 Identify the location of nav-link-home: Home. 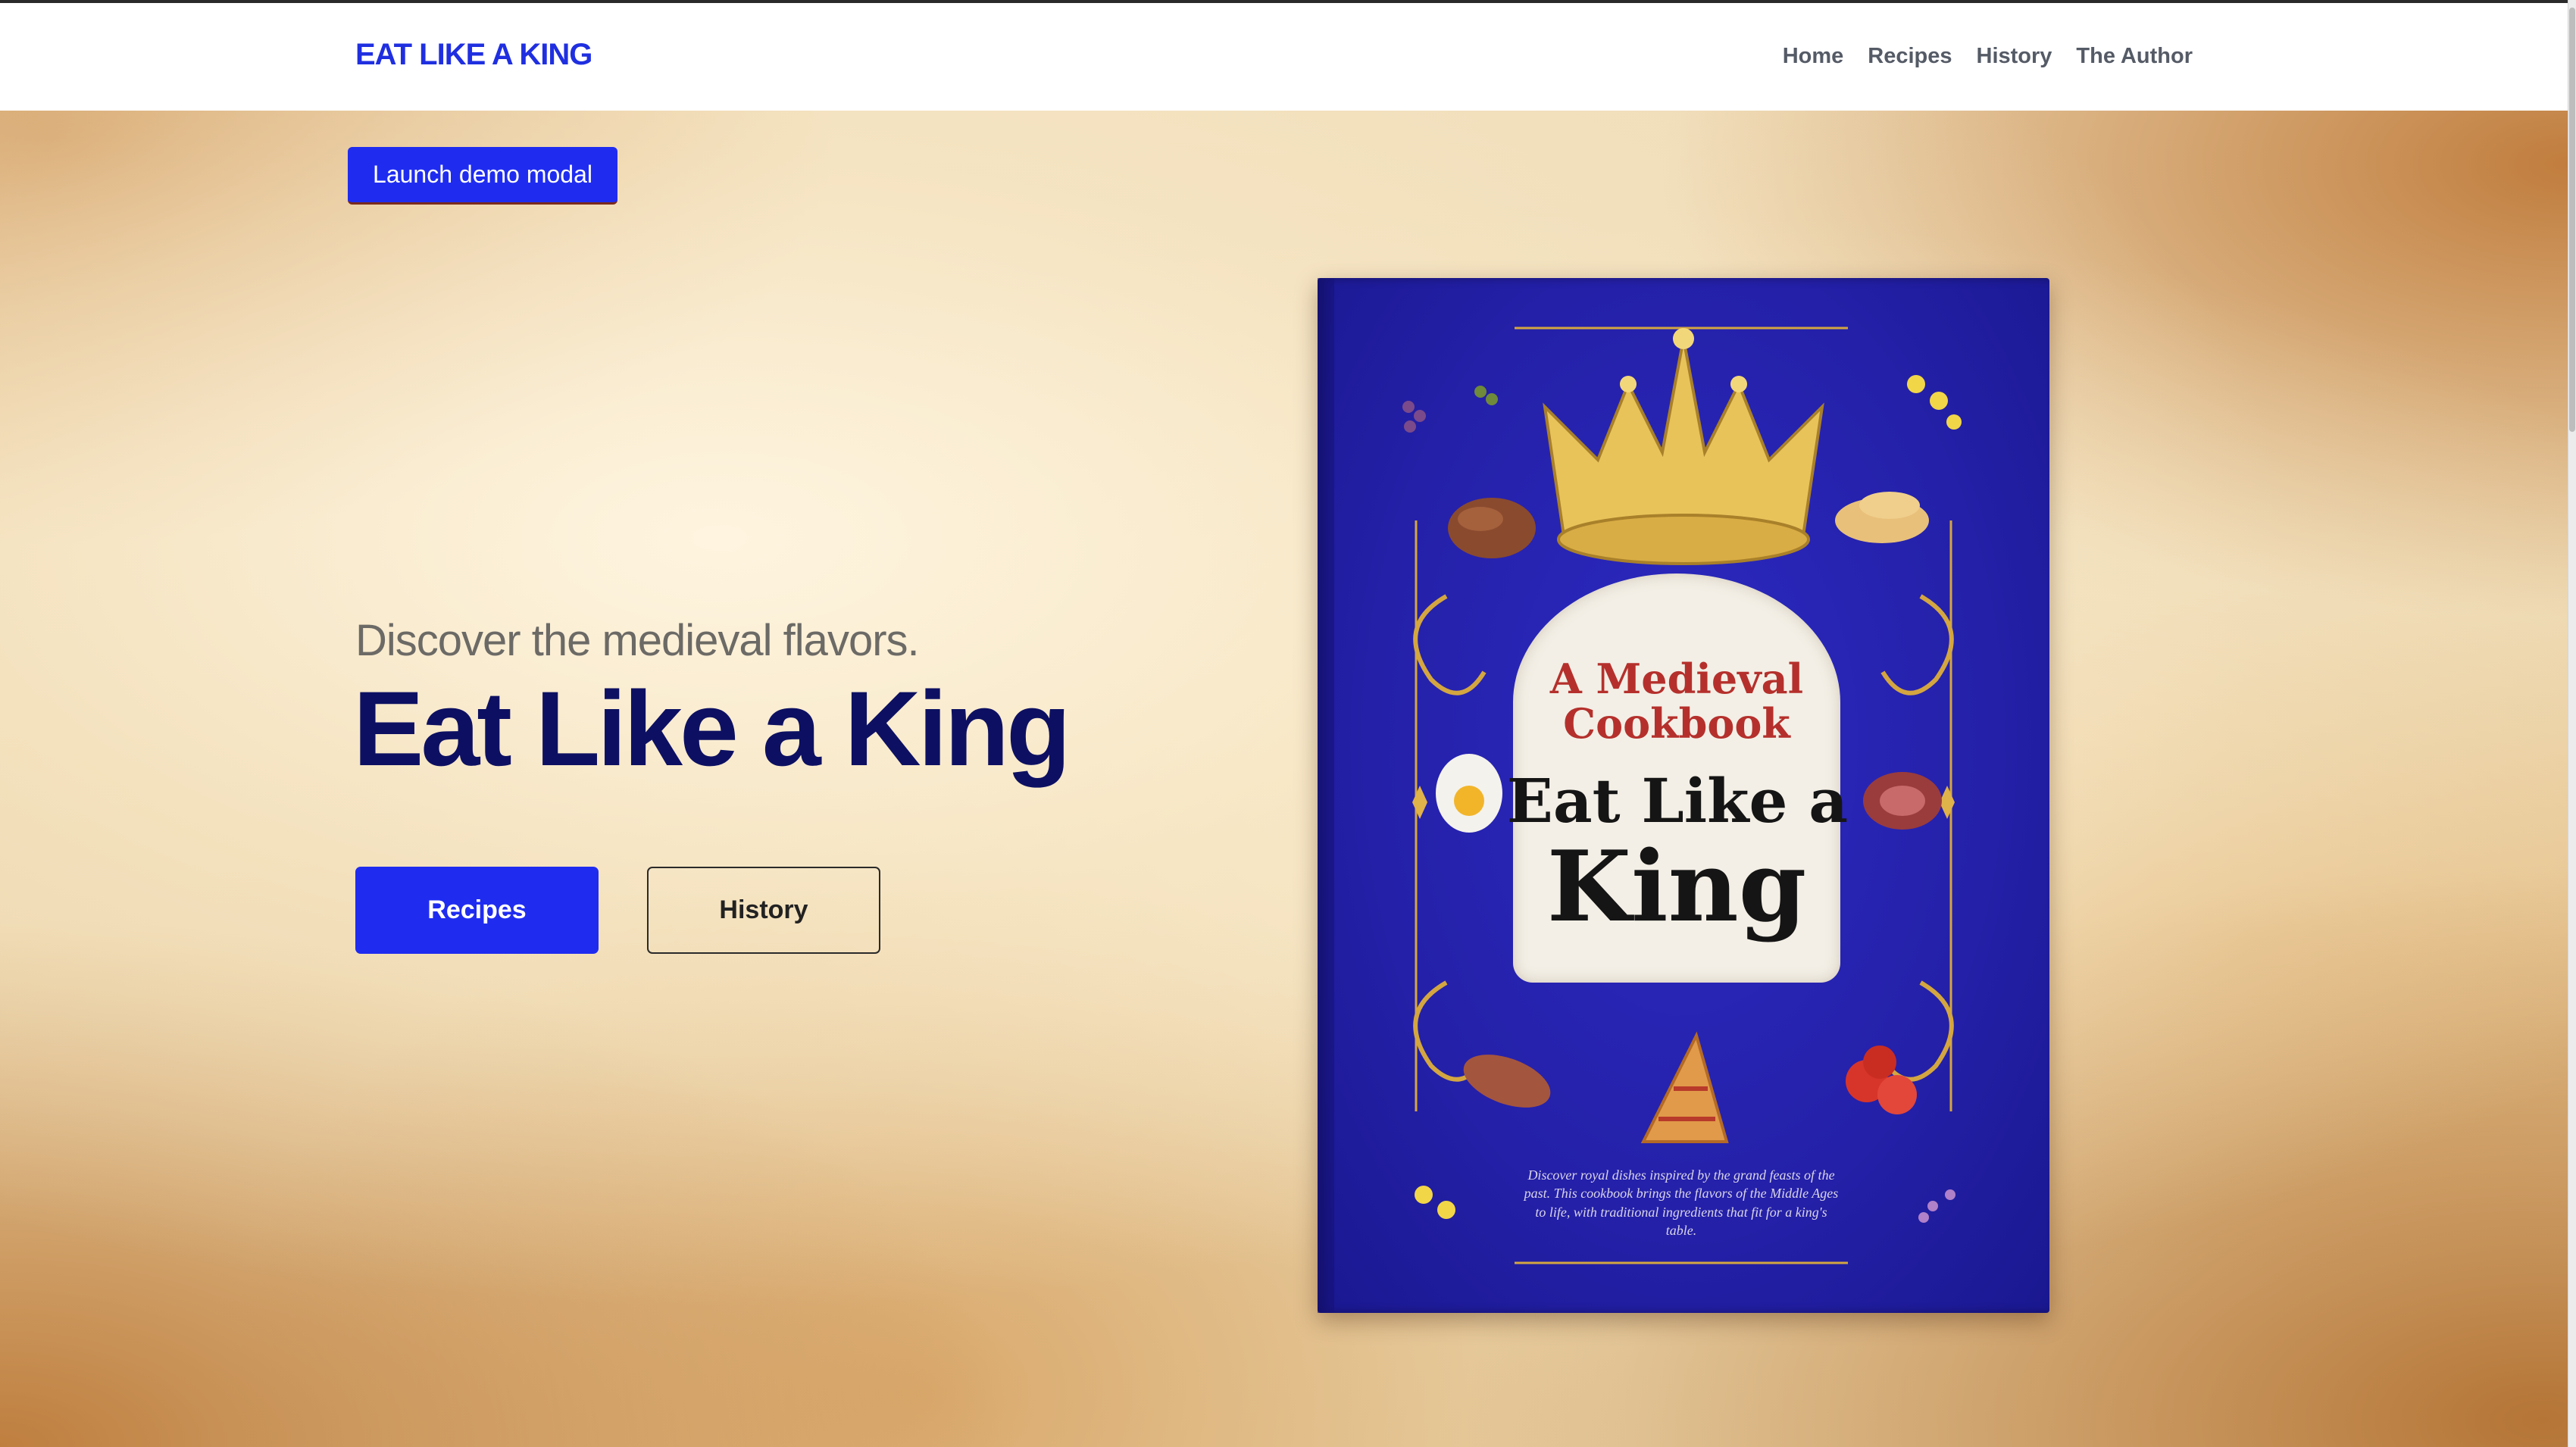
(1813, 56).